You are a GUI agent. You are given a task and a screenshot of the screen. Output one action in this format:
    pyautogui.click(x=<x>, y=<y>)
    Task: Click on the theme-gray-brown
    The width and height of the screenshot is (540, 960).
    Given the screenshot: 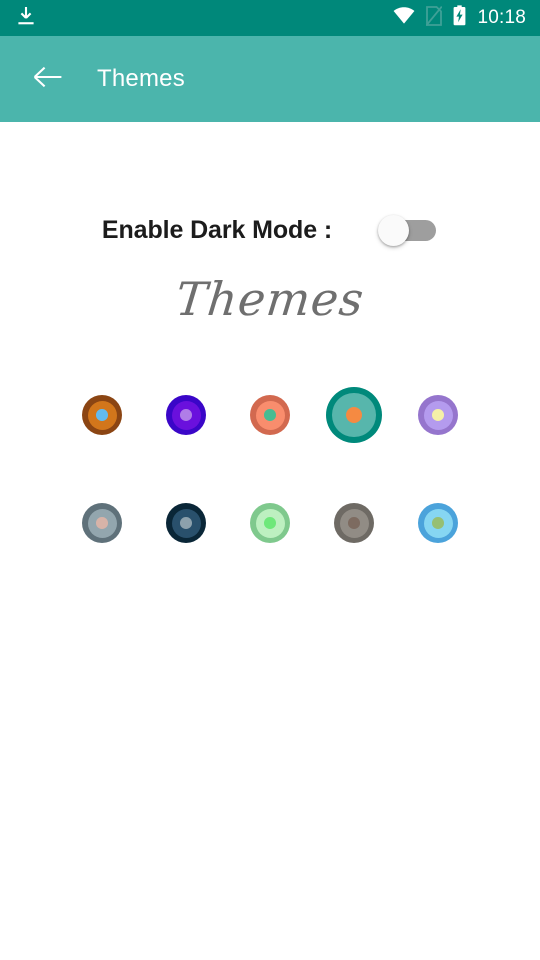 What is the action you would take?
    pyautogui.click(x=354, y=523)
    